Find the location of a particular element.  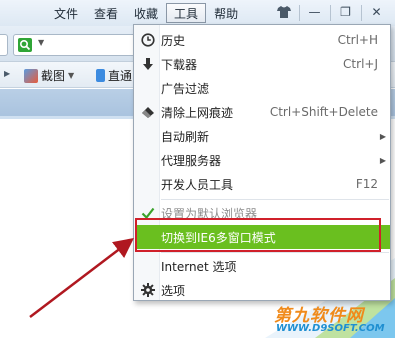

menu-item-ad-filter: 广告过滤 is located at coordinates (262, 88).